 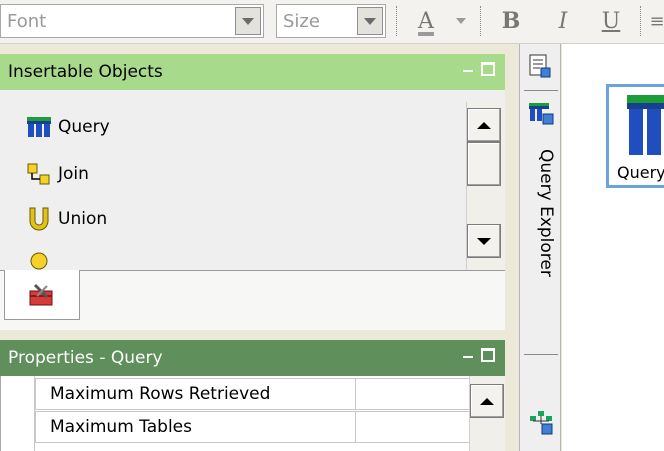 I want to click on hierarchy-icon, so click(x=541, y=423).